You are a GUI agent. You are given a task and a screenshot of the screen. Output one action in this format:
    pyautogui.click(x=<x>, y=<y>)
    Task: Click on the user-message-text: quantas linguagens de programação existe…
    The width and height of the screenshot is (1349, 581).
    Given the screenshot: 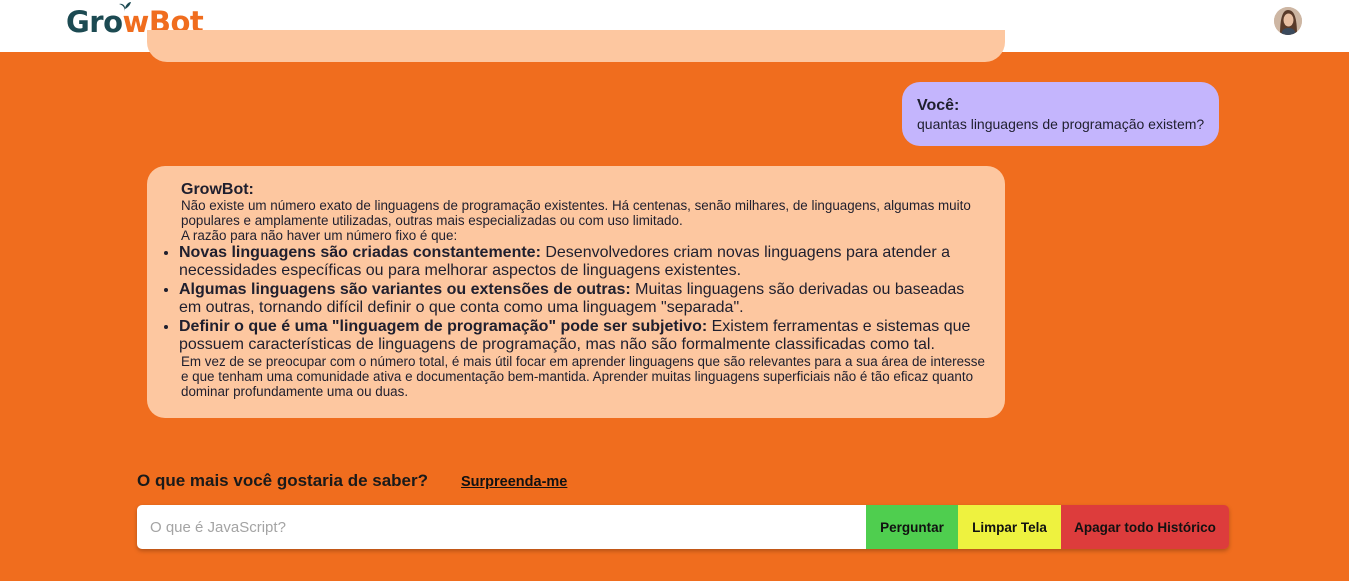 What is the action you would take?
    pyautogui.click(x=1061, y=124)
    